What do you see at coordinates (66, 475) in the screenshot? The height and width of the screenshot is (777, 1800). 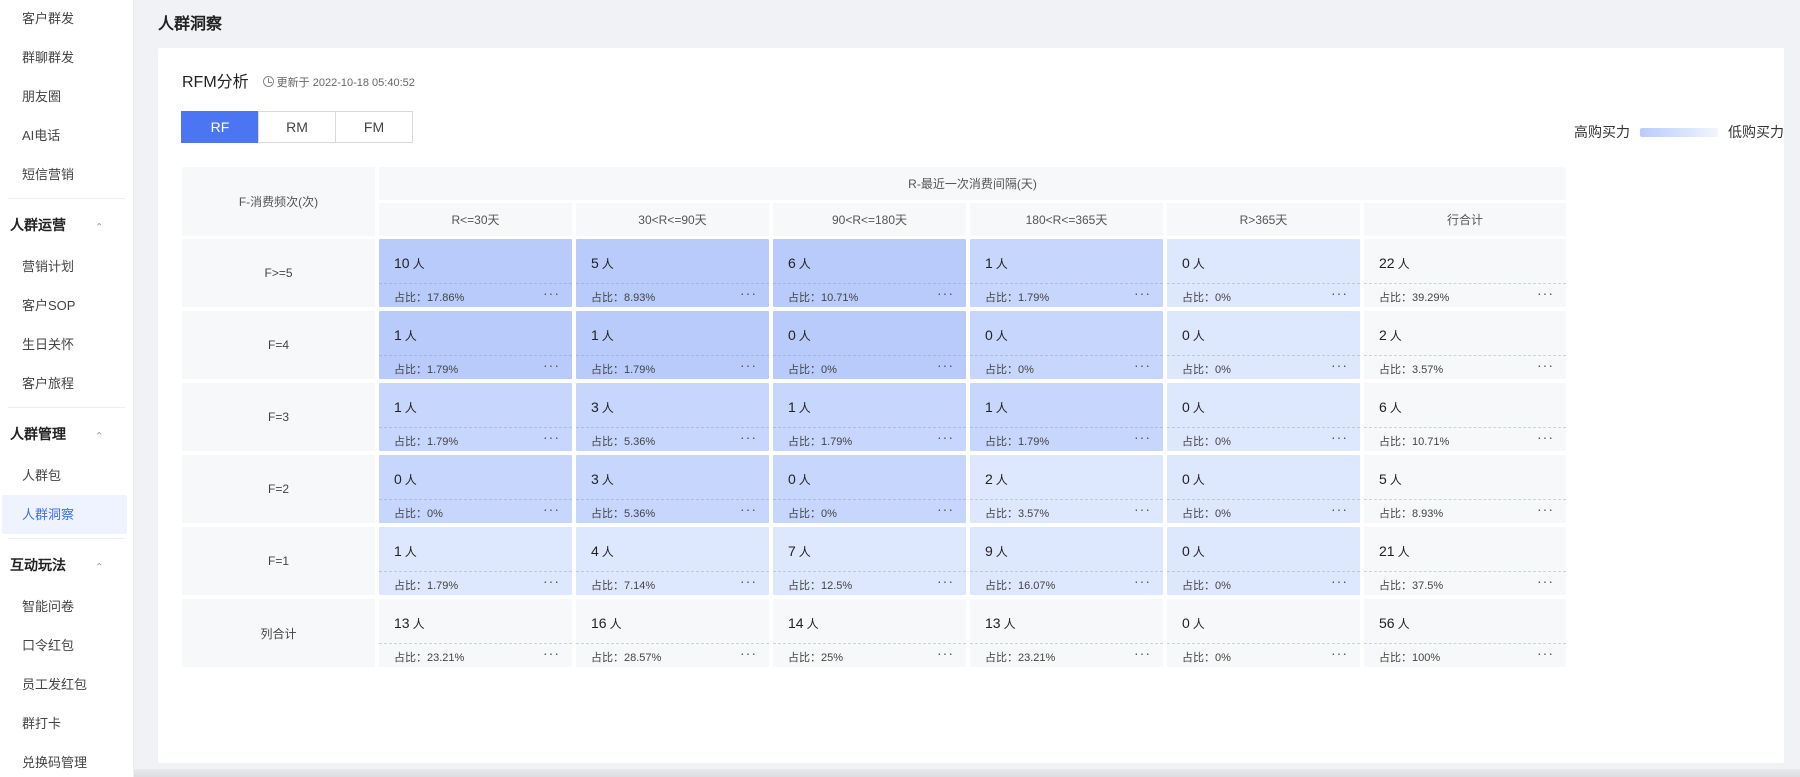 I see `sidebar-item: 人群包` at bounding box center [66, 475].